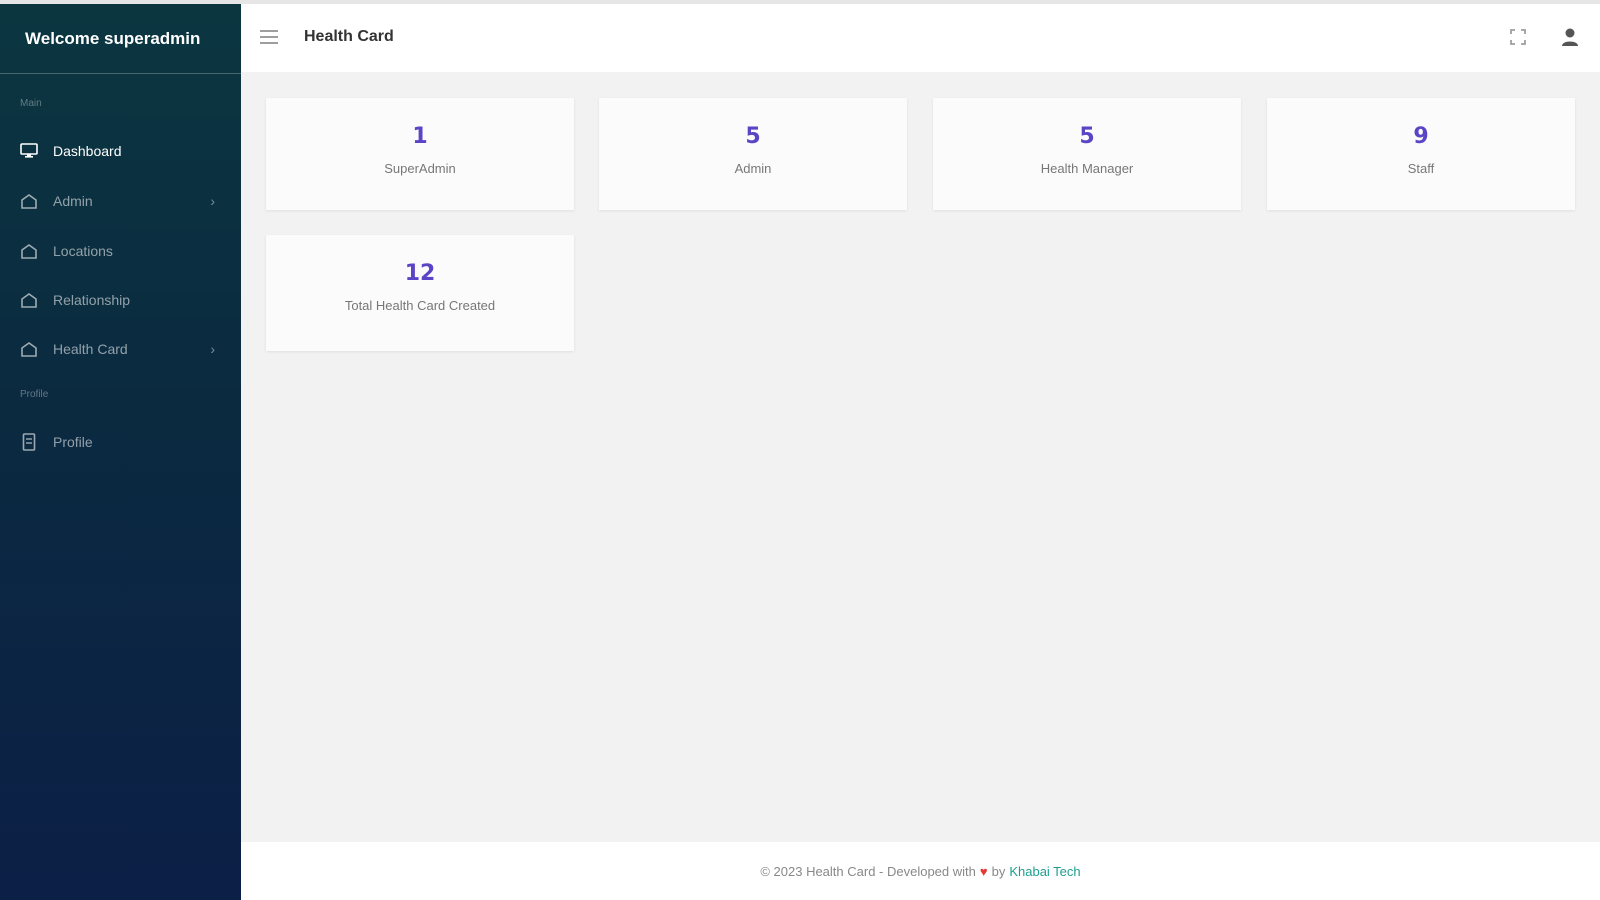  I want to click on stat-card-admin: 5 Admin, so click(753, 154).